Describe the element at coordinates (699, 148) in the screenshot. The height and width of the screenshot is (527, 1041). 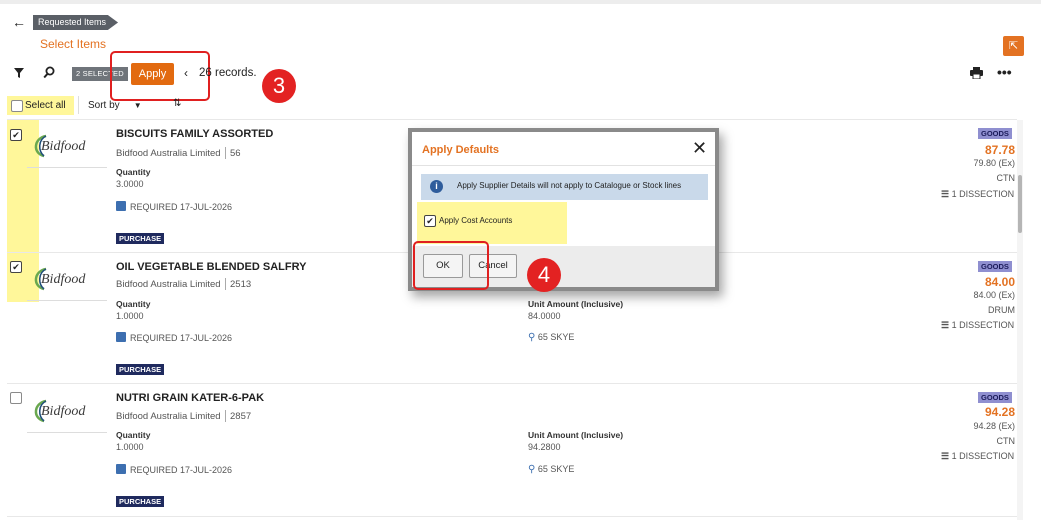
I see `close-icon: ✕` at that location.